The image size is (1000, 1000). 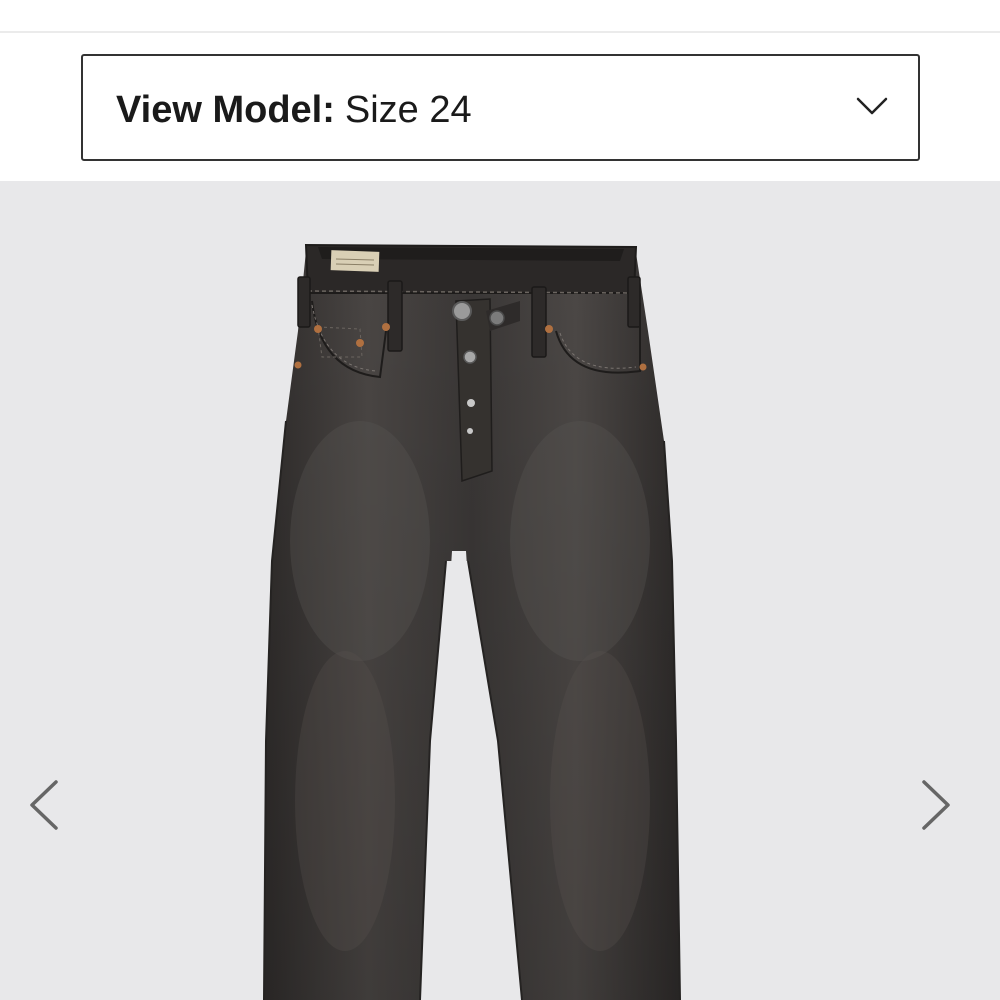 I want to click on view-model-label: View Model:, so click(x=225, y=110).